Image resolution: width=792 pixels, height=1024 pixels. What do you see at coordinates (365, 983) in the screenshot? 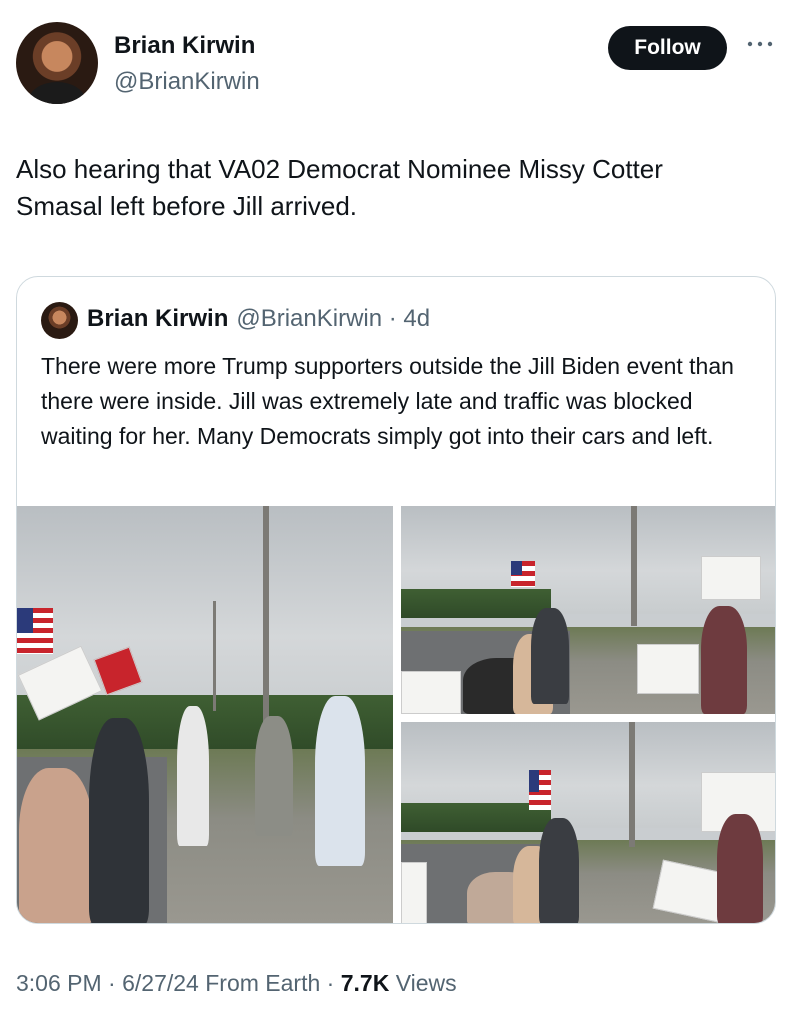
I see `views-count: 7.7K` at bounding box center [365, 983].